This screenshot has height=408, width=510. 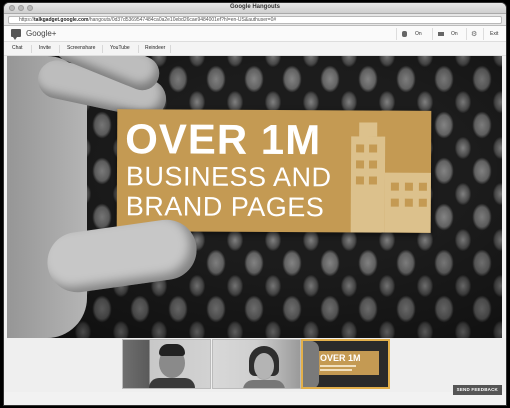 I want to click on title-bar: Google Hangouts, so click(x=255, y=8).